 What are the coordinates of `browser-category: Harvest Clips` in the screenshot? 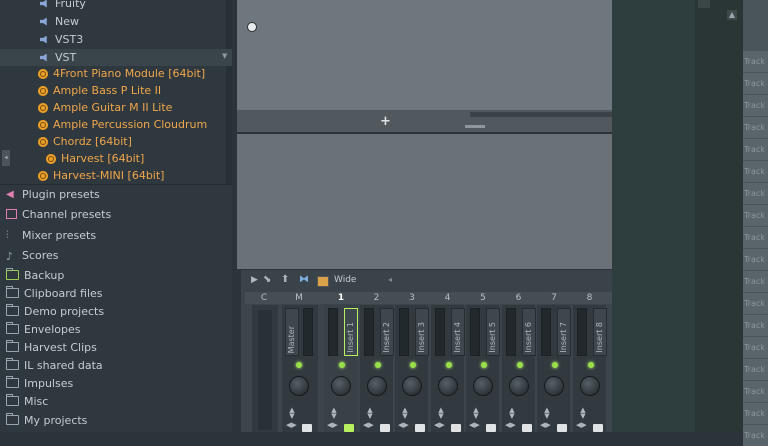 It's located at (116, 347).